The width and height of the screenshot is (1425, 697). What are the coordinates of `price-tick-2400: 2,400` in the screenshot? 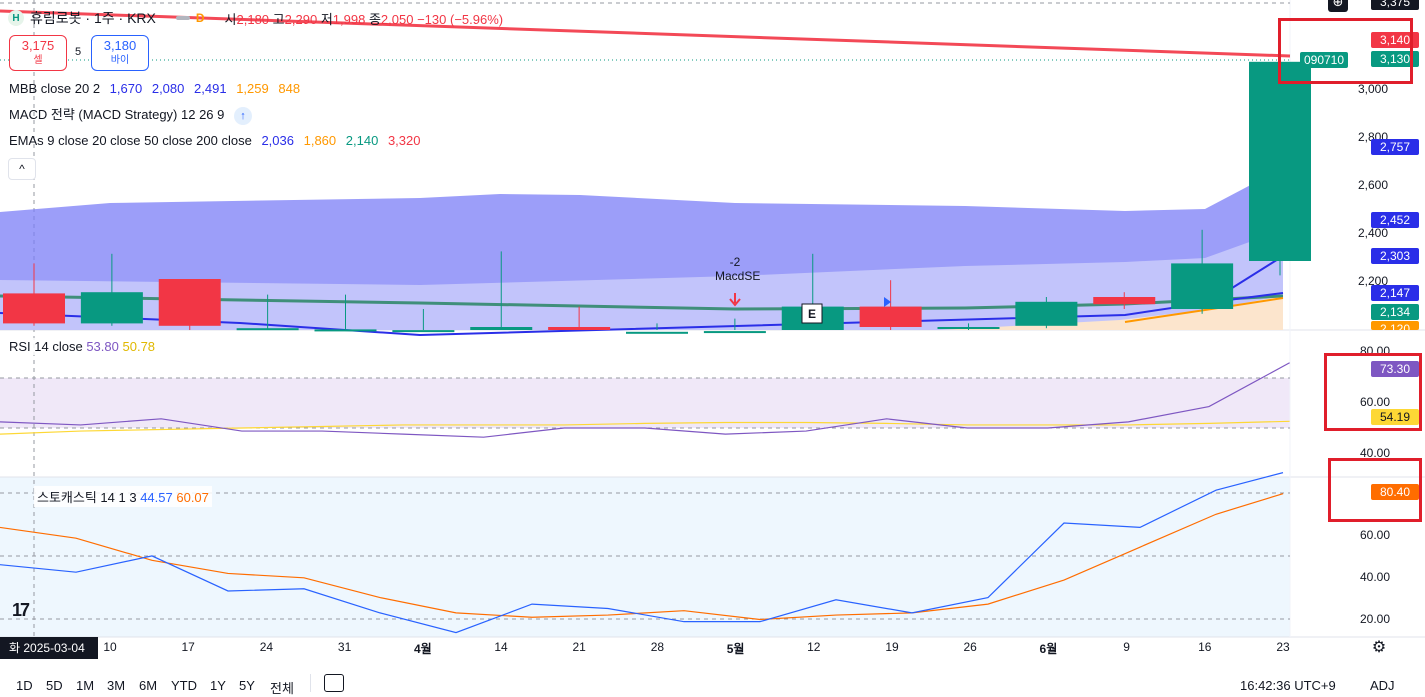 It's located at (1373, 233).